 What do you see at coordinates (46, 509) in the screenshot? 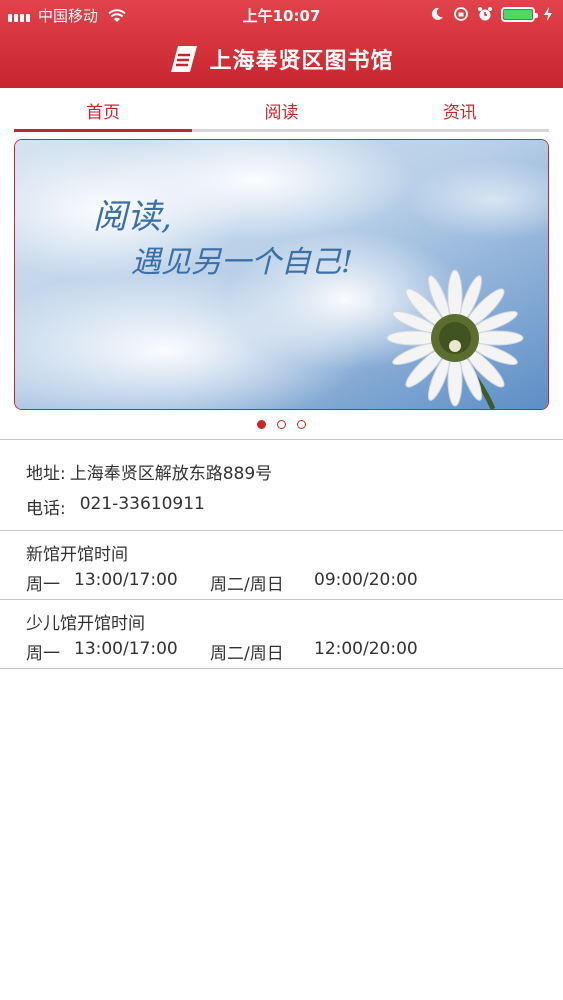
I see `phone-label: 电话:` at bounding box center [46, 509].